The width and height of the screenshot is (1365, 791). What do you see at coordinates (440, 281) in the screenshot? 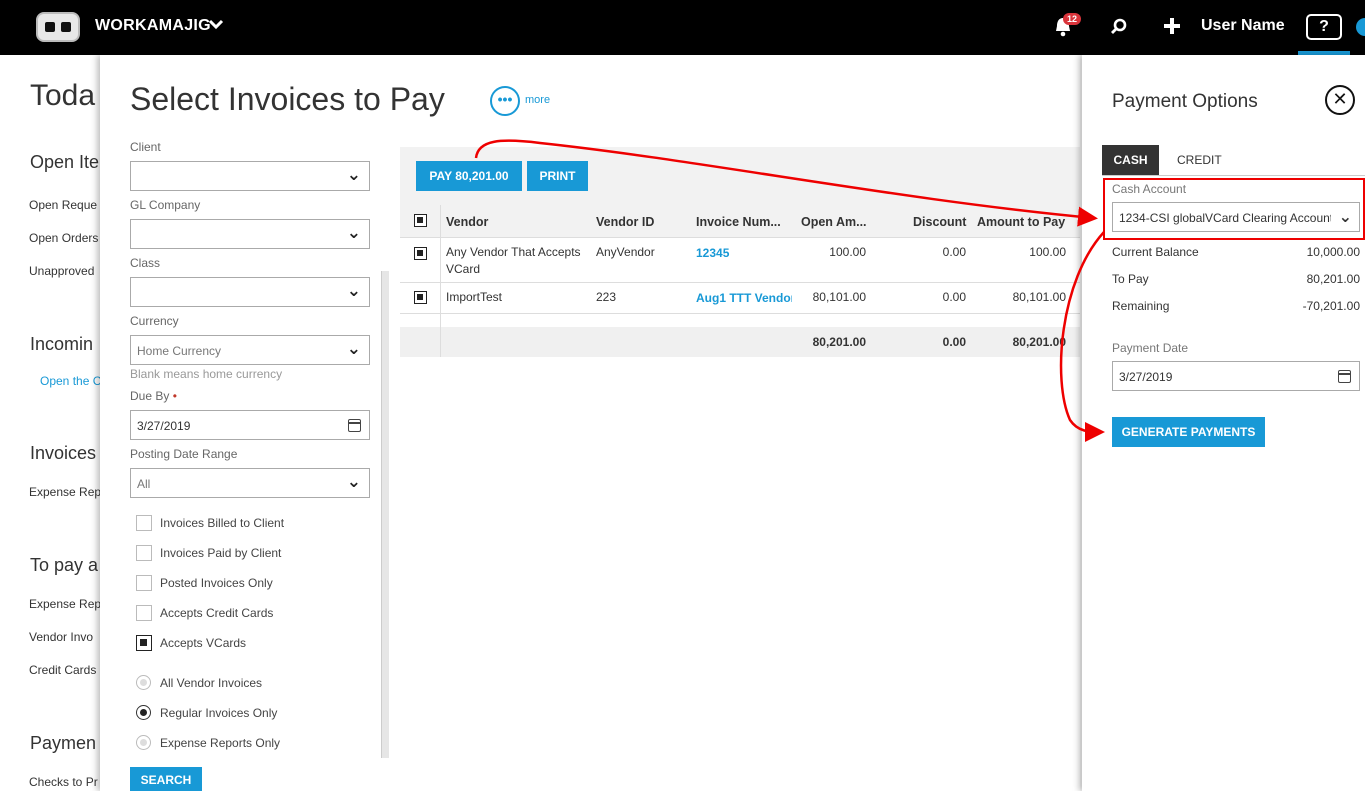
I see `grid-divider` at bounding box center [440, 281].